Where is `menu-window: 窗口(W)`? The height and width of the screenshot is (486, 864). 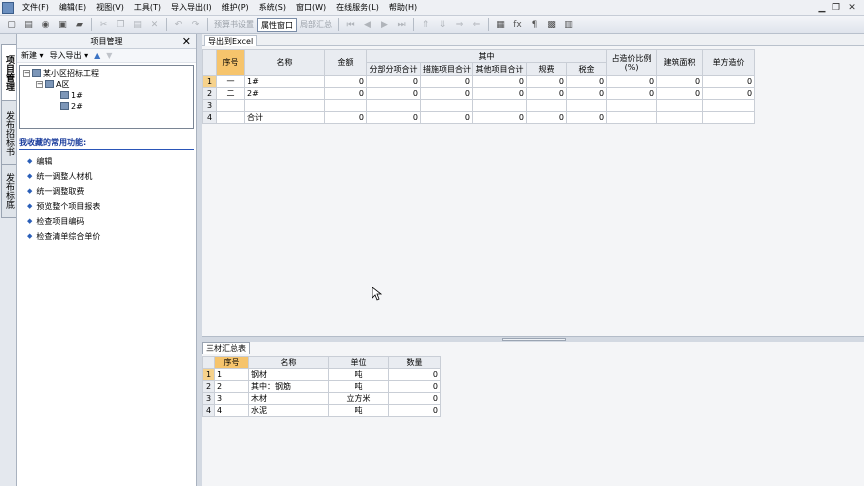
menu-window: 窗口(W) is located at coordinates (311, 8).